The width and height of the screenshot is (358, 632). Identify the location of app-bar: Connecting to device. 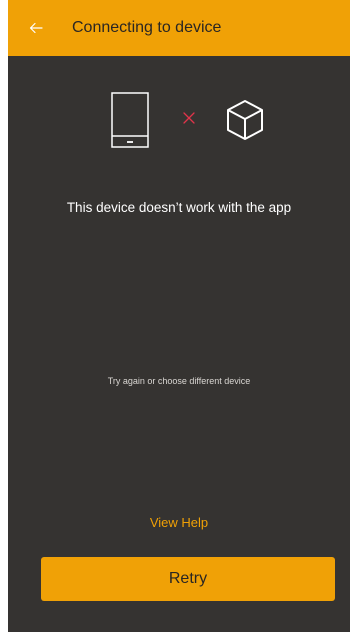
(179, 28).